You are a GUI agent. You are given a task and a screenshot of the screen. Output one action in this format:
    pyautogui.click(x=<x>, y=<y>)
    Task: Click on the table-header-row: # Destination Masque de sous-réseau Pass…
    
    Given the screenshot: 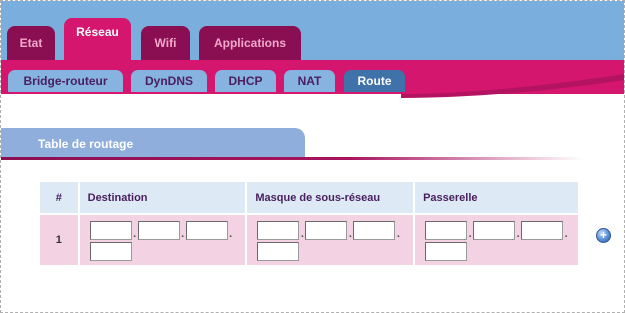 What is the action you would take?
    pyautogui.click(x=309, y=197)
    